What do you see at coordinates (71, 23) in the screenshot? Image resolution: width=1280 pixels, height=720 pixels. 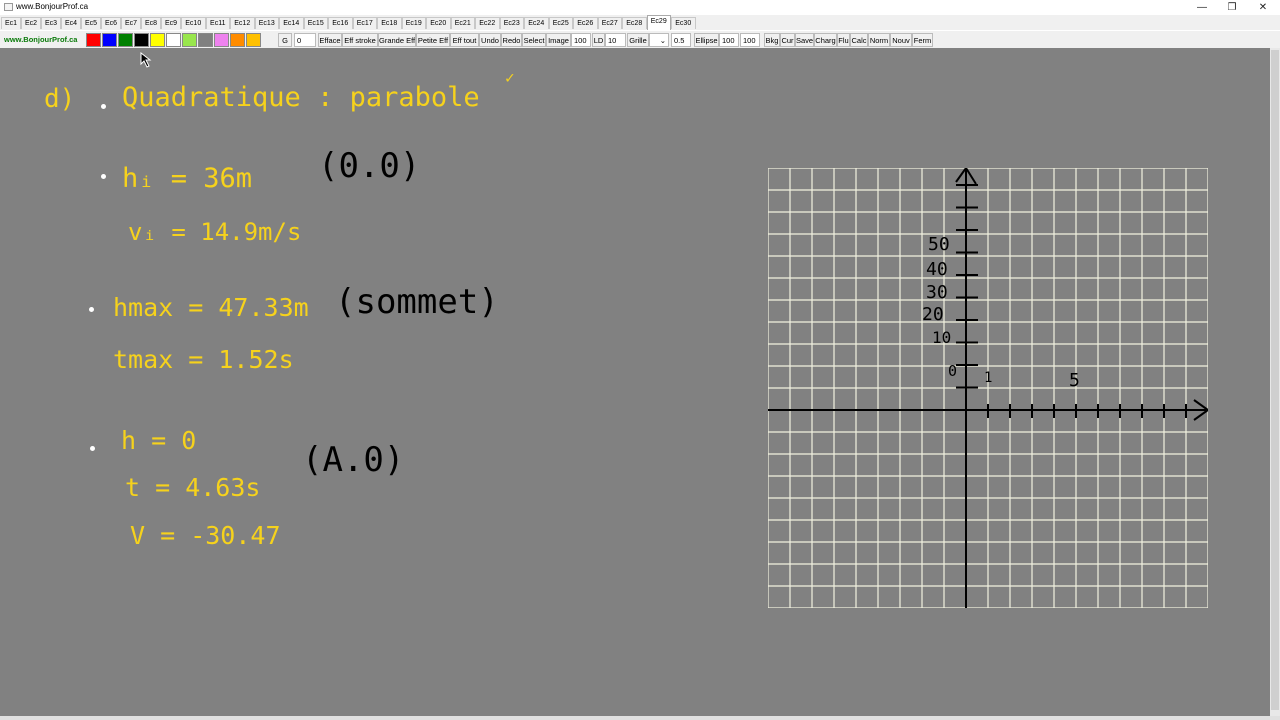 I see `tab-ec4: Ec4` at bounding box center [71, 23].